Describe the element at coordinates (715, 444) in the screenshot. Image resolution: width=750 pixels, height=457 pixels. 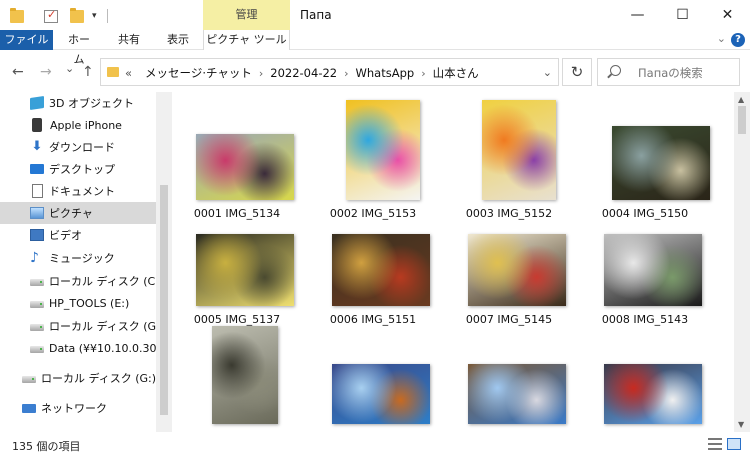
I see `details-view-icon` at that location.